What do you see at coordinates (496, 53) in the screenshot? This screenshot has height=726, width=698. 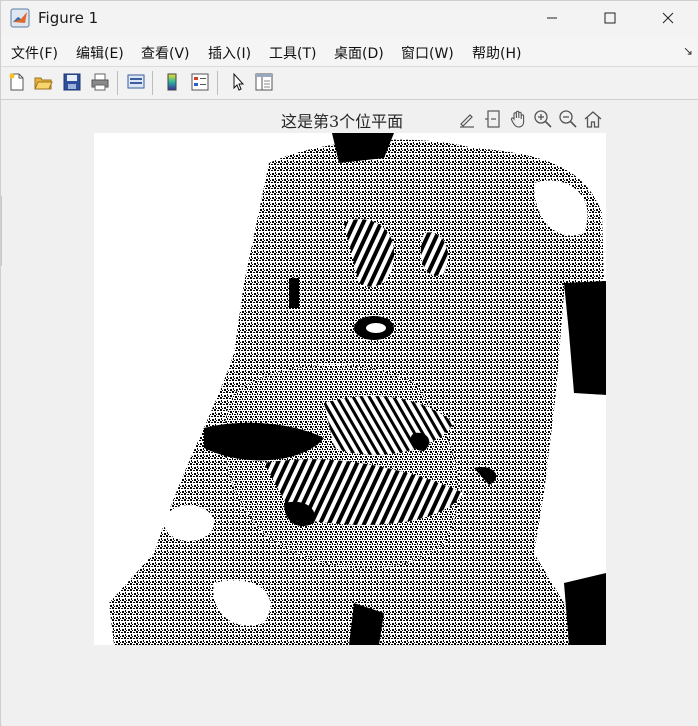 I see `menu-help: 帮助(H)` at bounding box center [496, 53].